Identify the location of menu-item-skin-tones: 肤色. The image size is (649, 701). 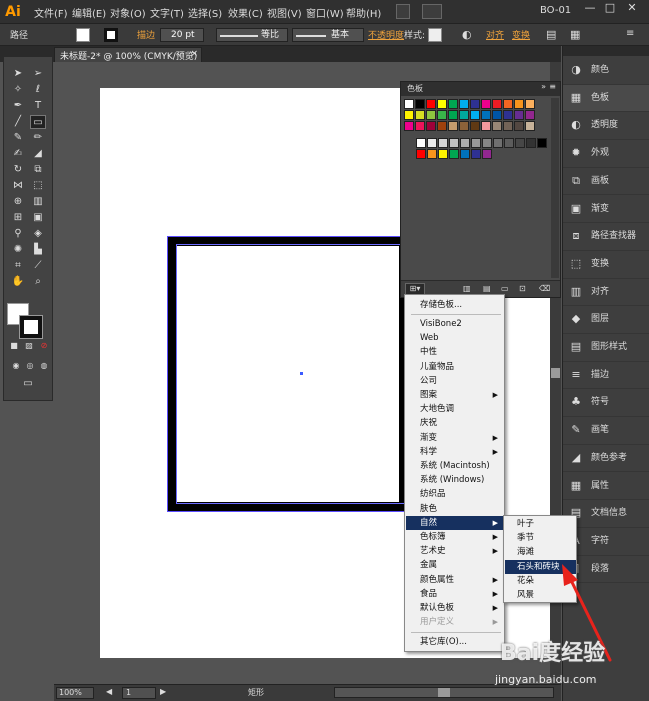
(454, 509).